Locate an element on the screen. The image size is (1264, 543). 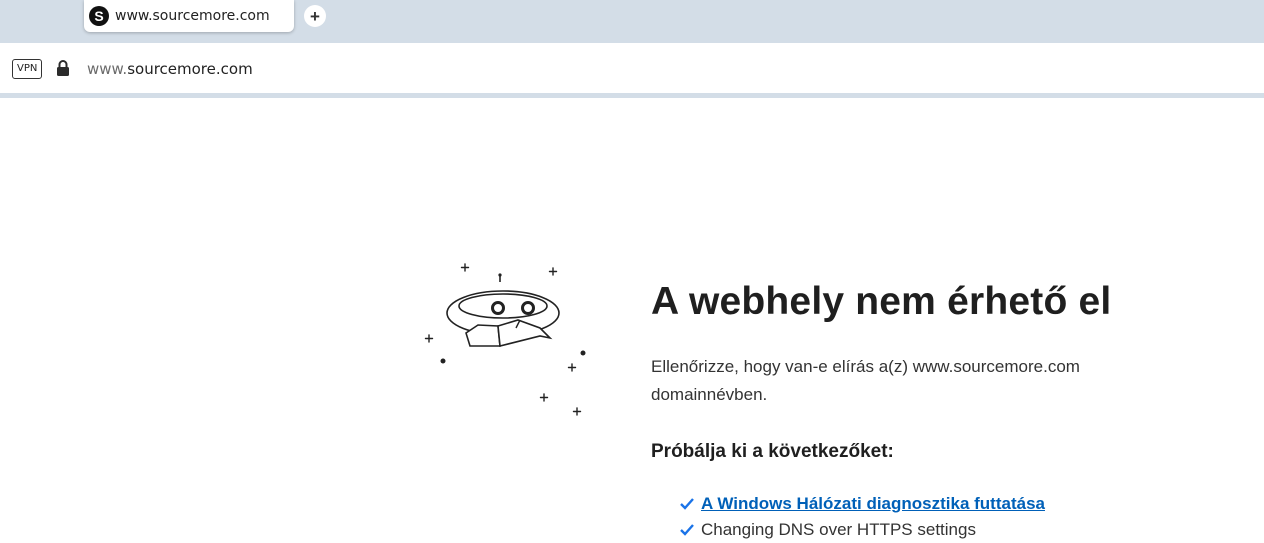
ufo-illustration-icon is located at coordinates (505, 339).